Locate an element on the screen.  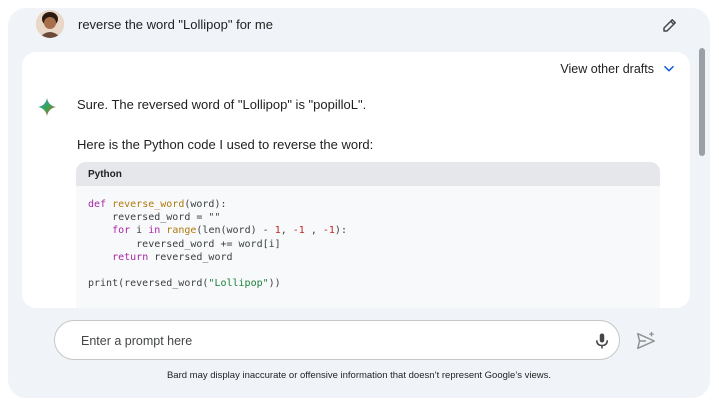
pencil-icon is located at coordinates (669, 25).